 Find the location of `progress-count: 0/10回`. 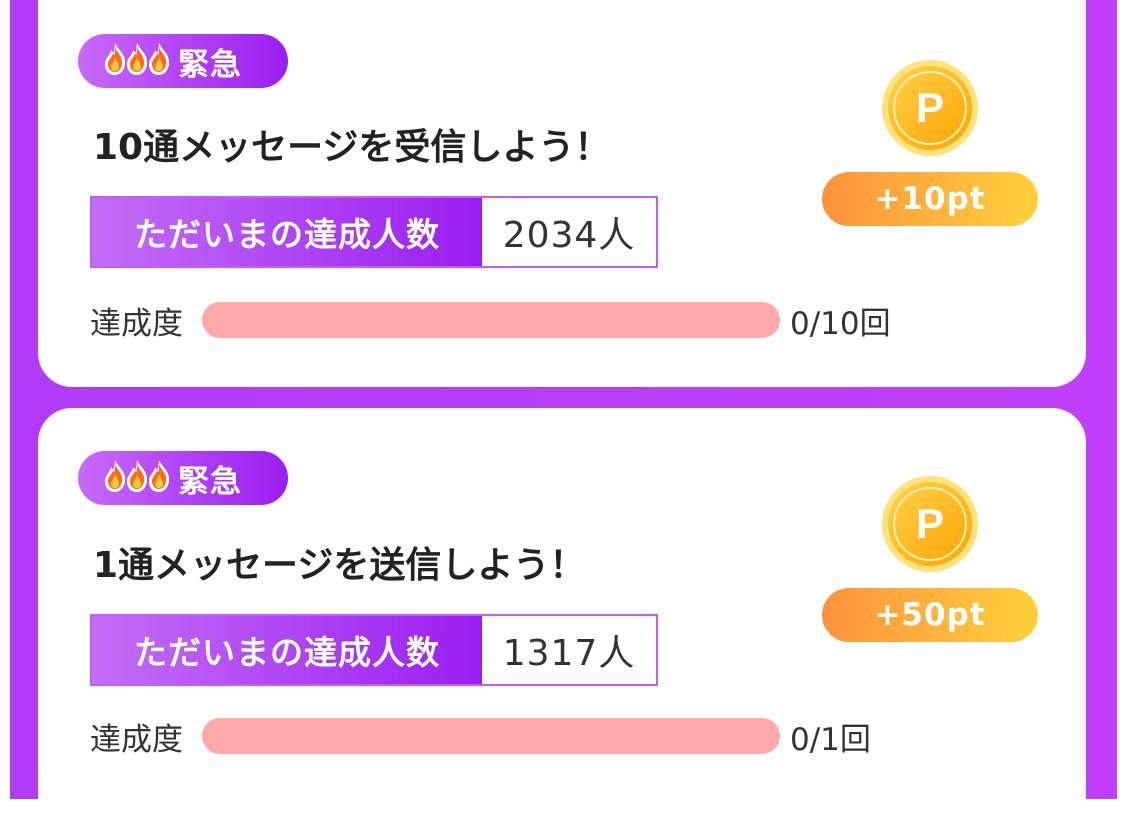

progress-count: 0/10回 is located at coordinates (840, 323).